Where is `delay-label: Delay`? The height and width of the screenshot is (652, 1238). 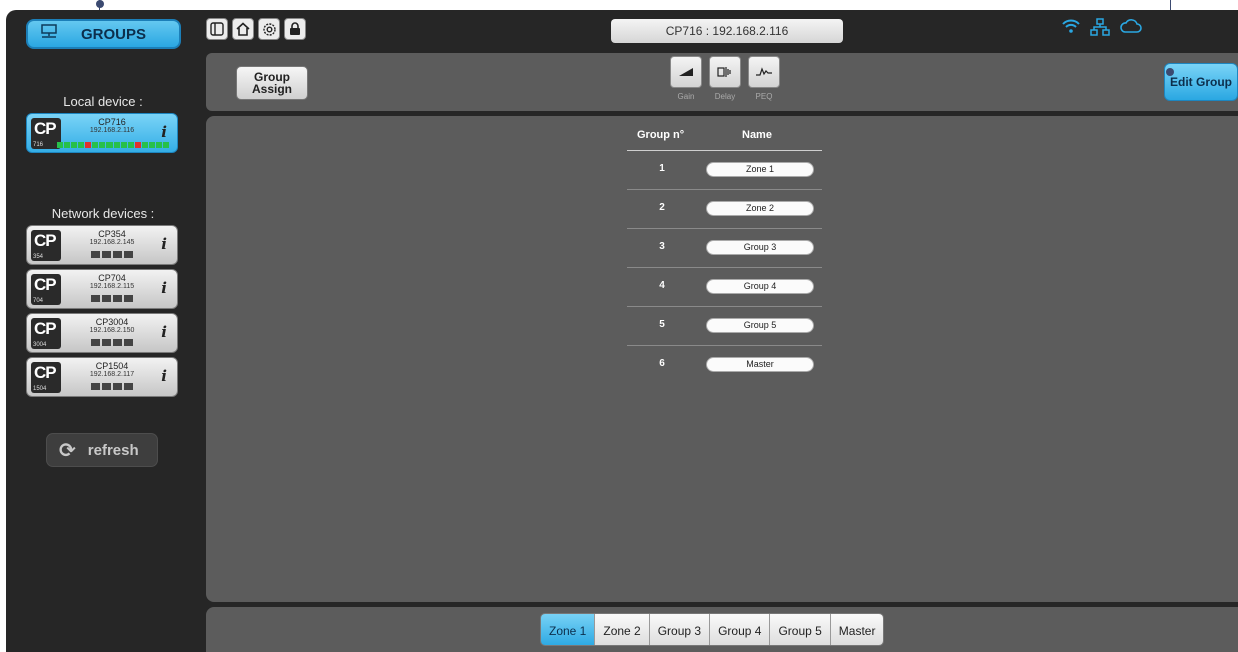 delay-label: Delay is located at coordinates (725, 96).